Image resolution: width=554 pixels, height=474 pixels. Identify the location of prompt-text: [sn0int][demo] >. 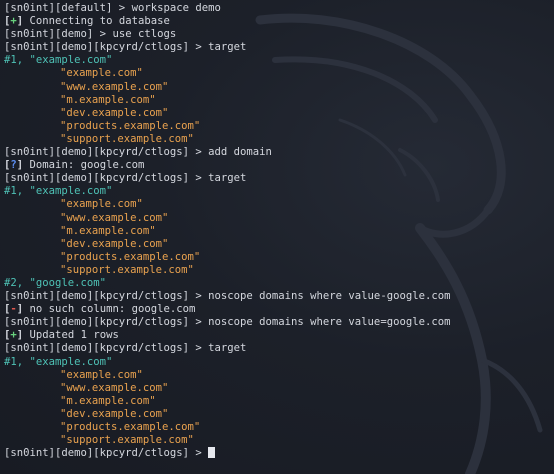
(58, 34).